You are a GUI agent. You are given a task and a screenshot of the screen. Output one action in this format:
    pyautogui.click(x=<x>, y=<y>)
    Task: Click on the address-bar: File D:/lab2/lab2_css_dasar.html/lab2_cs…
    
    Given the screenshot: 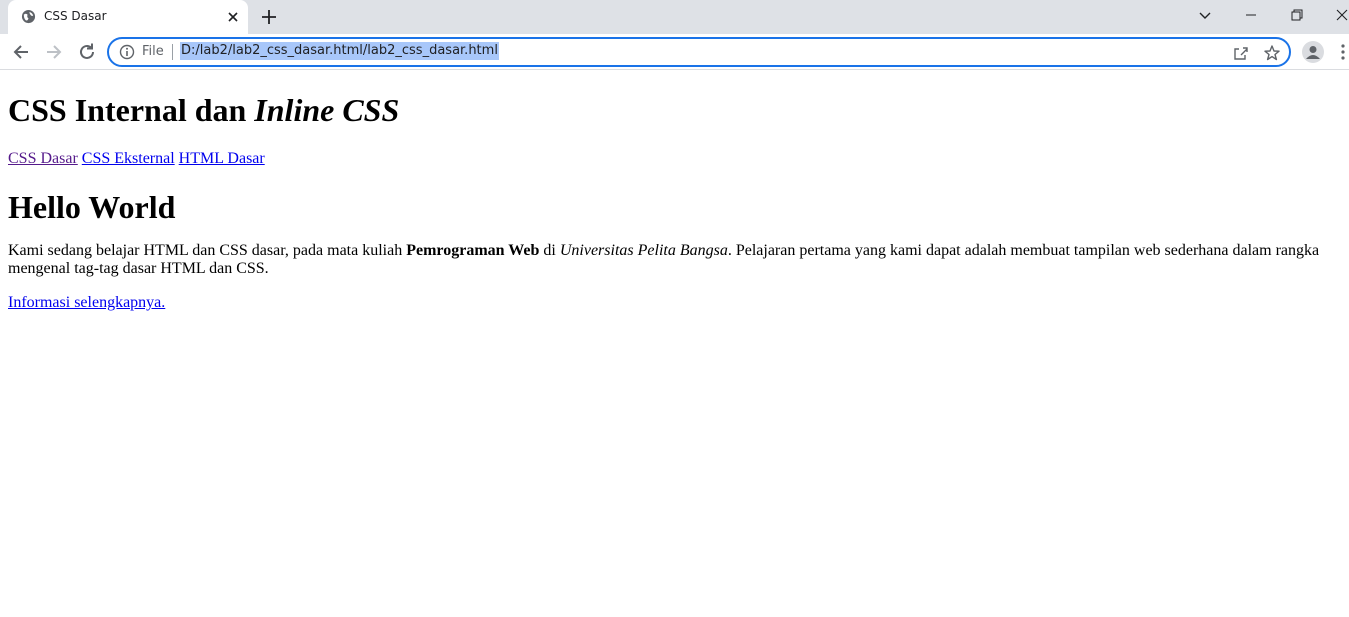 What is the action you would take?
    pyautogui.click(x=699, y=52)
    